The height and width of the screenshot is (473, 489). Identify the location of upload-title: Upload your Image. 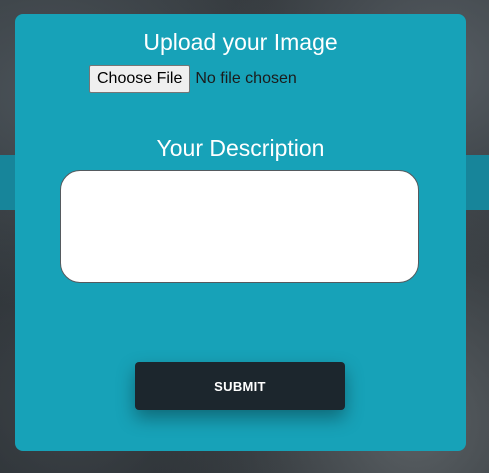
(240, 42).